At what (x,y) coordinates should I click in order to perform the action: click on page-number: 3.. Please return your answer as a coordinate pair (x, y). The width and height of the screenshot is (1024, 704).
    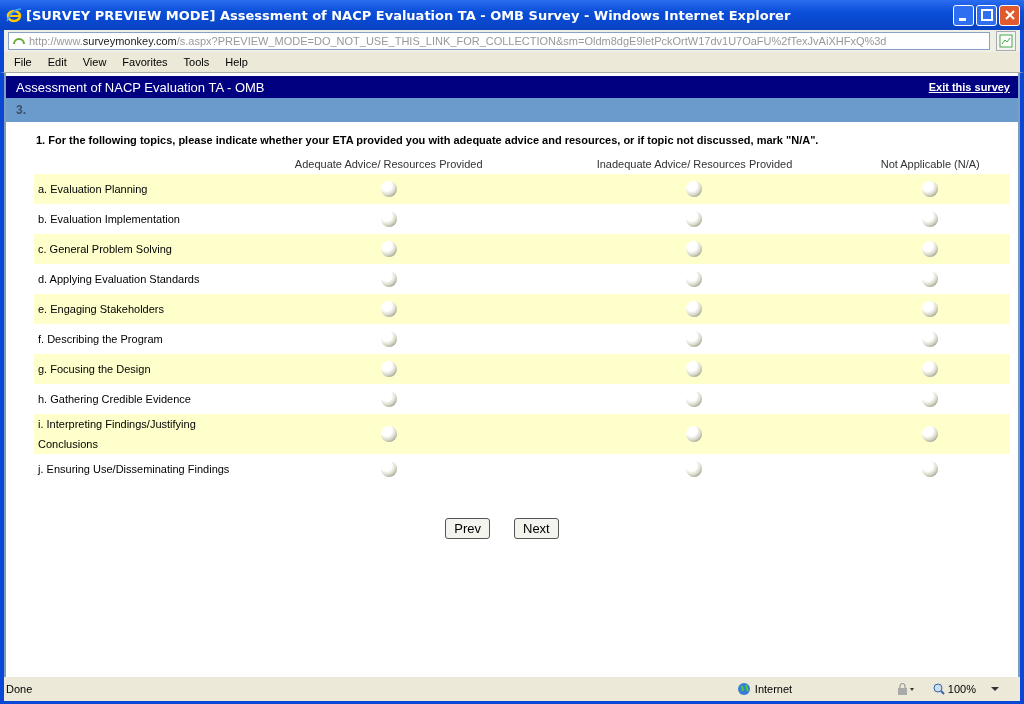
    Looking at the image, I should click on (21, 110).